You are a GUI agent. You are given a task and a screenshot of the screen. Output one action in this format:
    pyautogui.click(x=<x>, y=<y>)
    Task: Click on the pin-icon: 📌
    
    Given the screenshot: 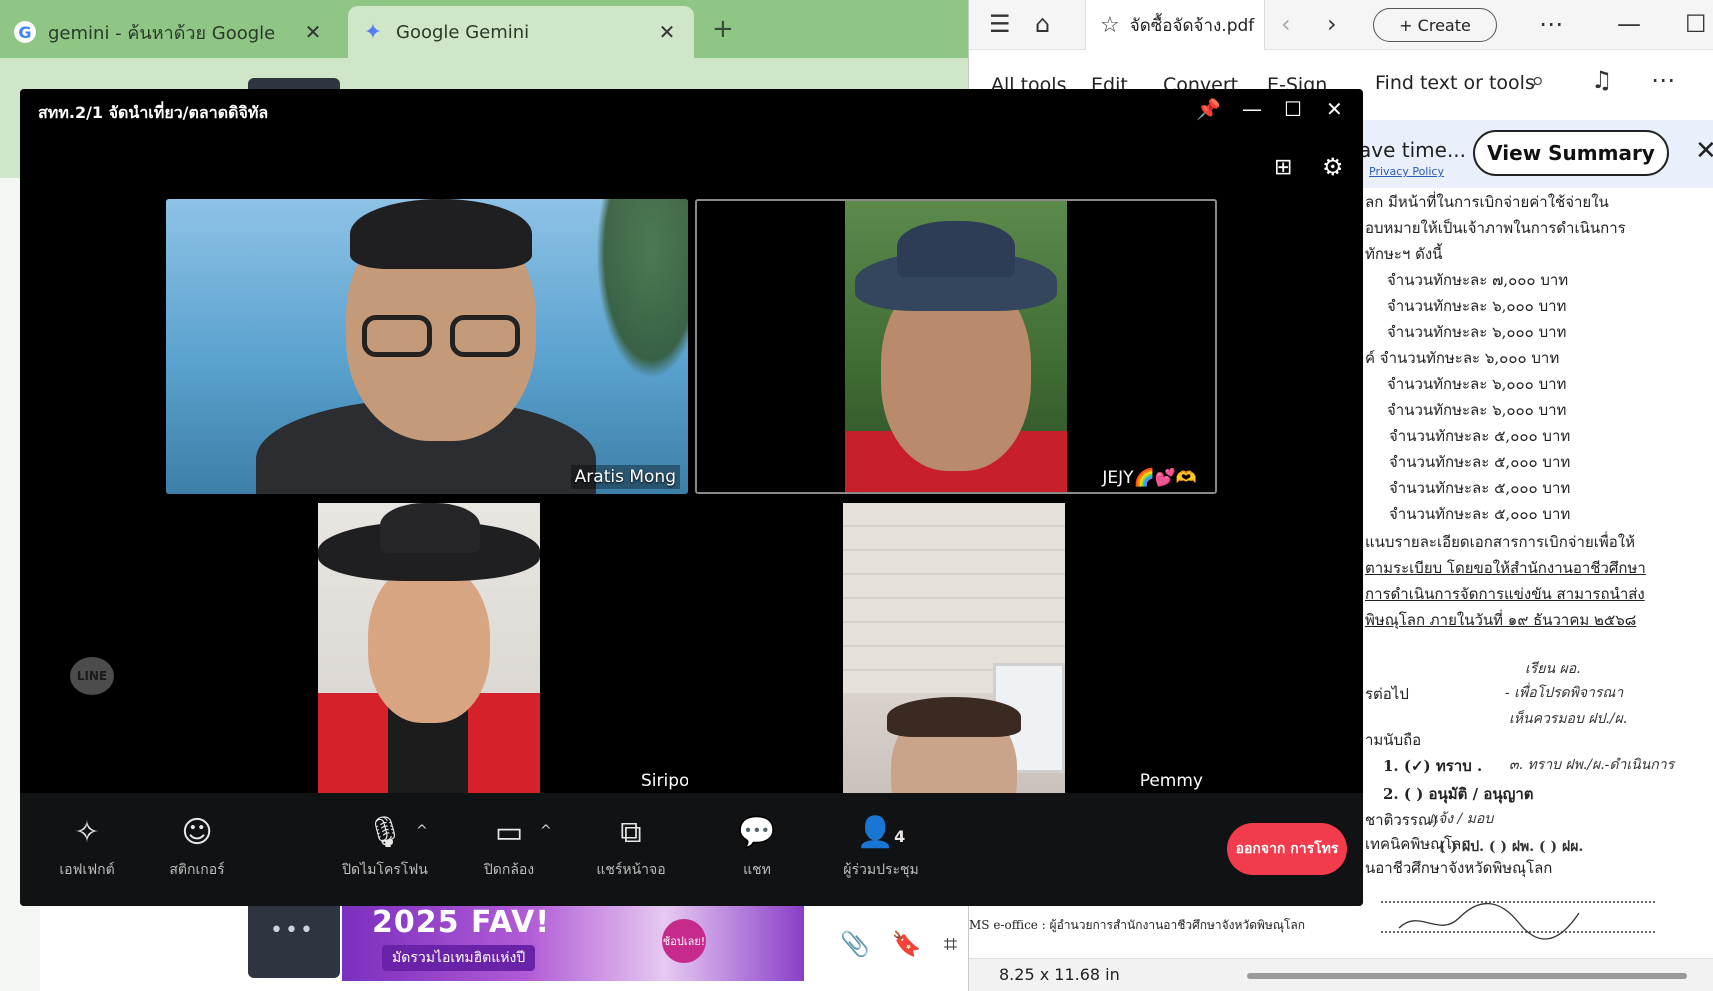 What is the action you would take?
    pyautogui.click(x=1208, y=109)
    